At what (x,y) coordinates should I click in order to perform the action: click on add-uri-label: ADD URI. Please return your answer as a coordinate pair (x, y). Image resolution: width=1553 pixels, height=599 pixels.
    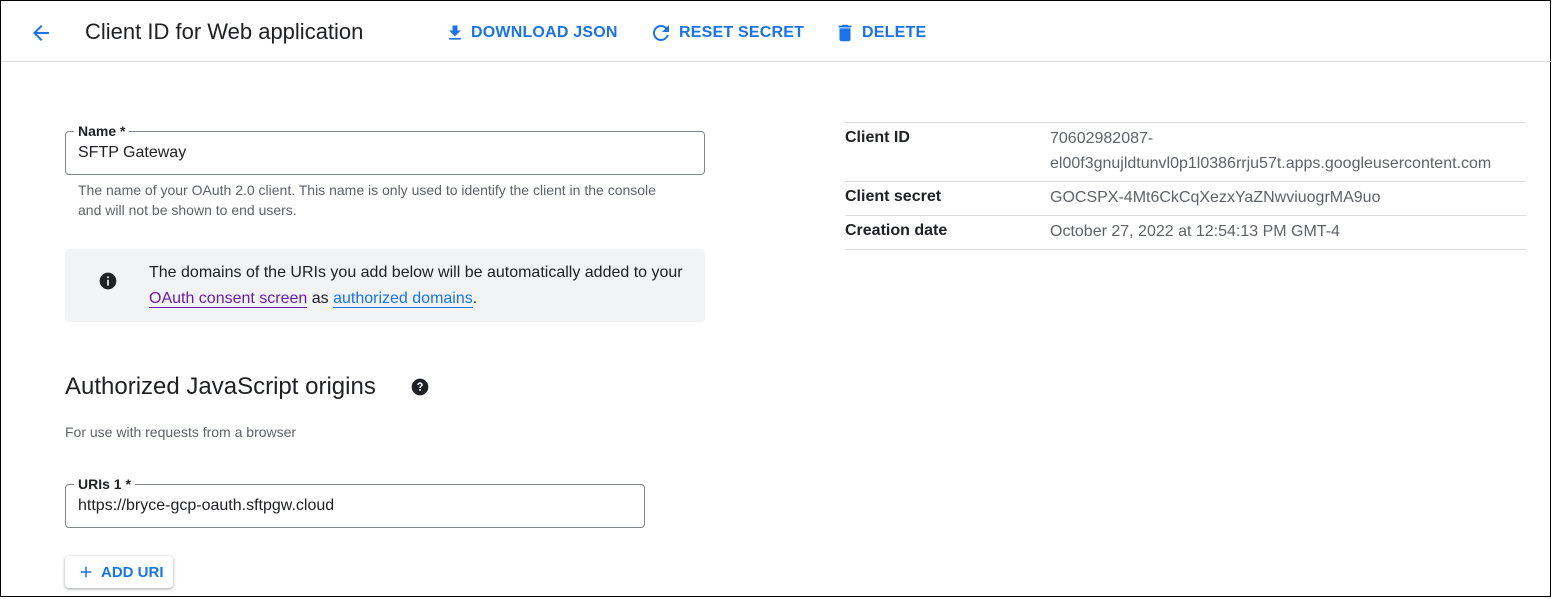
    Looking at the image, I should click on (132, 572).